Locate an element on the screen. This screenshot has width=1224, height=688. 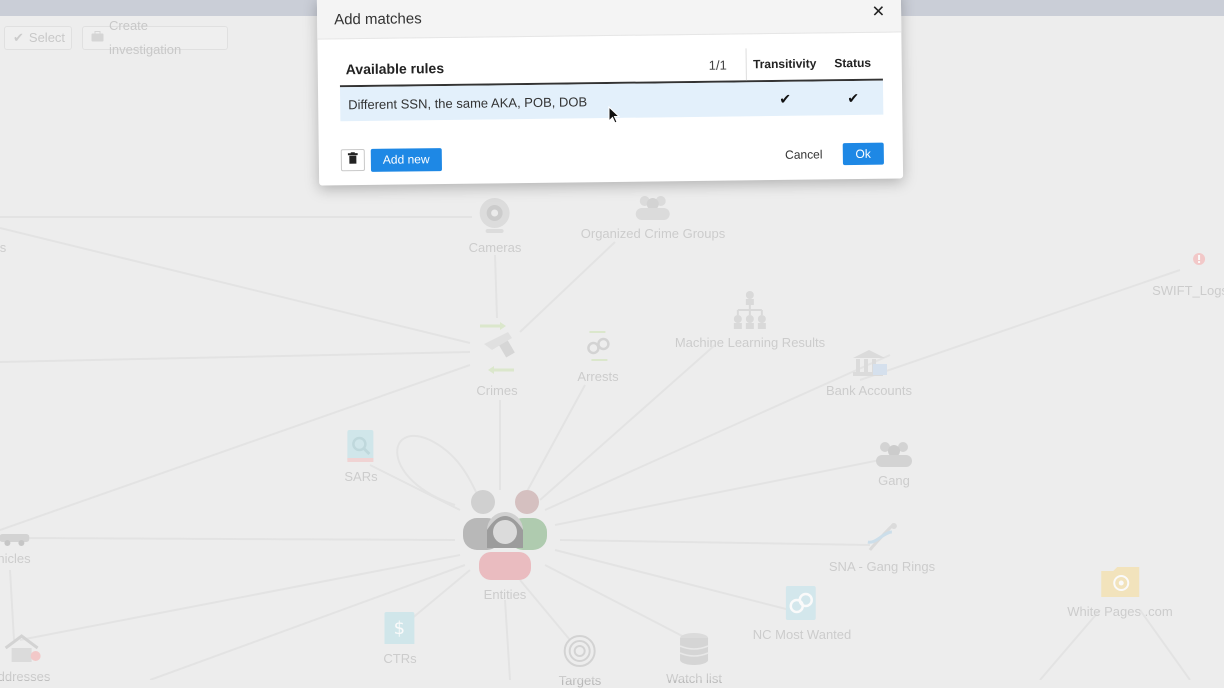
dialog-title: Add matches is located at coordinates (378, 19).